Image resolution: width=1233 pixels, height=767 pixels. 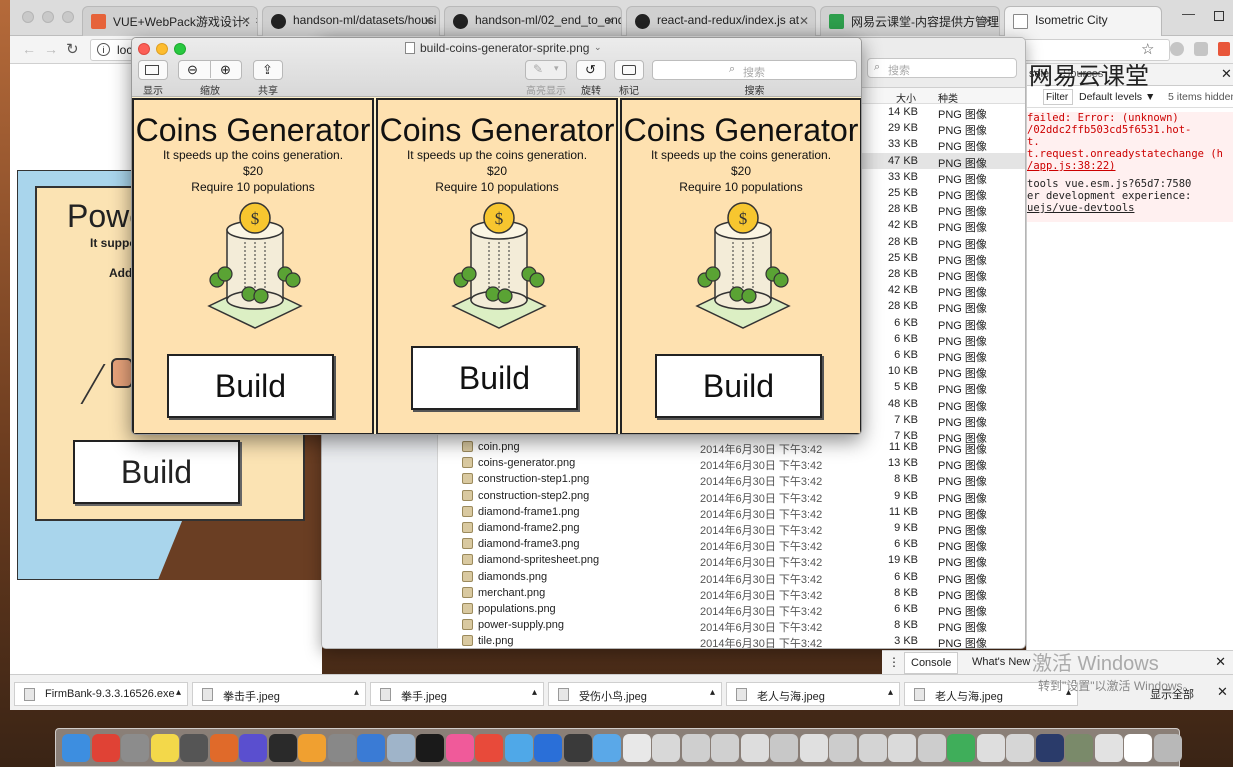 What do you see at coordinates (591, 70) in the screenshot?
I see `rotate-button: ↺` at bounding box center [591, 70].